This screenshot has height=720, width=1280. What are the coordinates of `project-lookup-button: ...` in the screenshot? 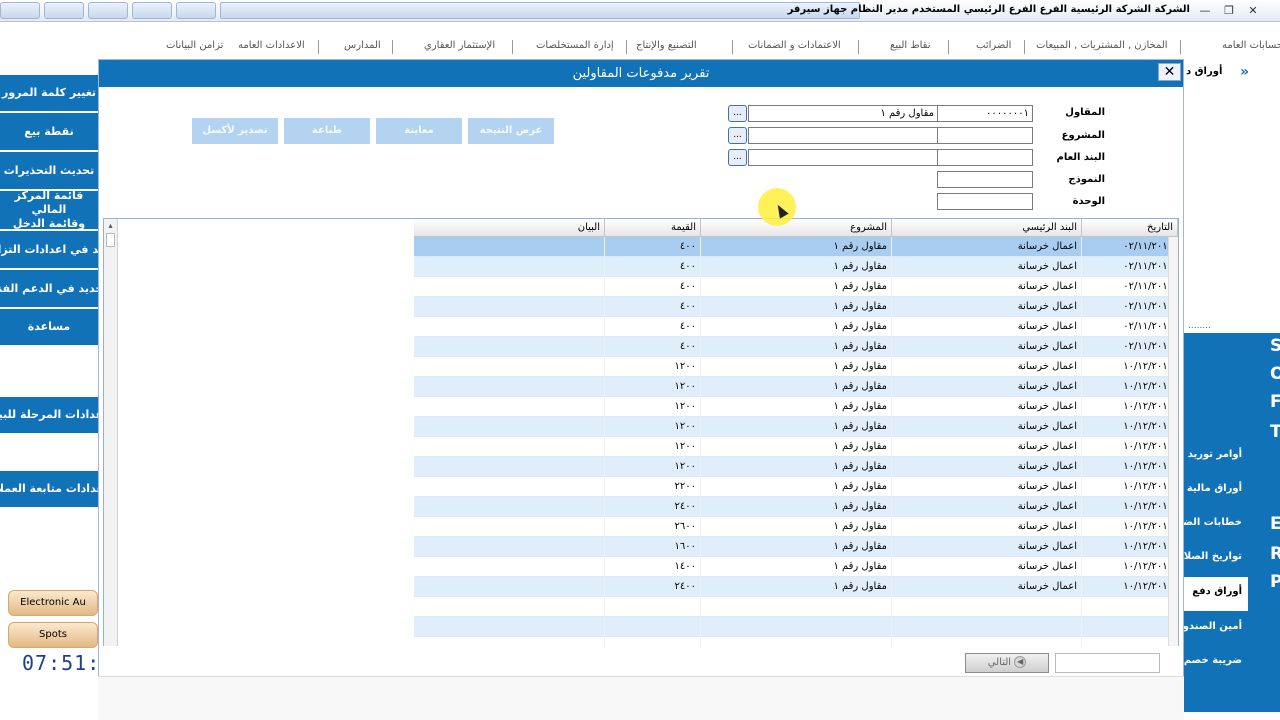 It's located at (737, 135).